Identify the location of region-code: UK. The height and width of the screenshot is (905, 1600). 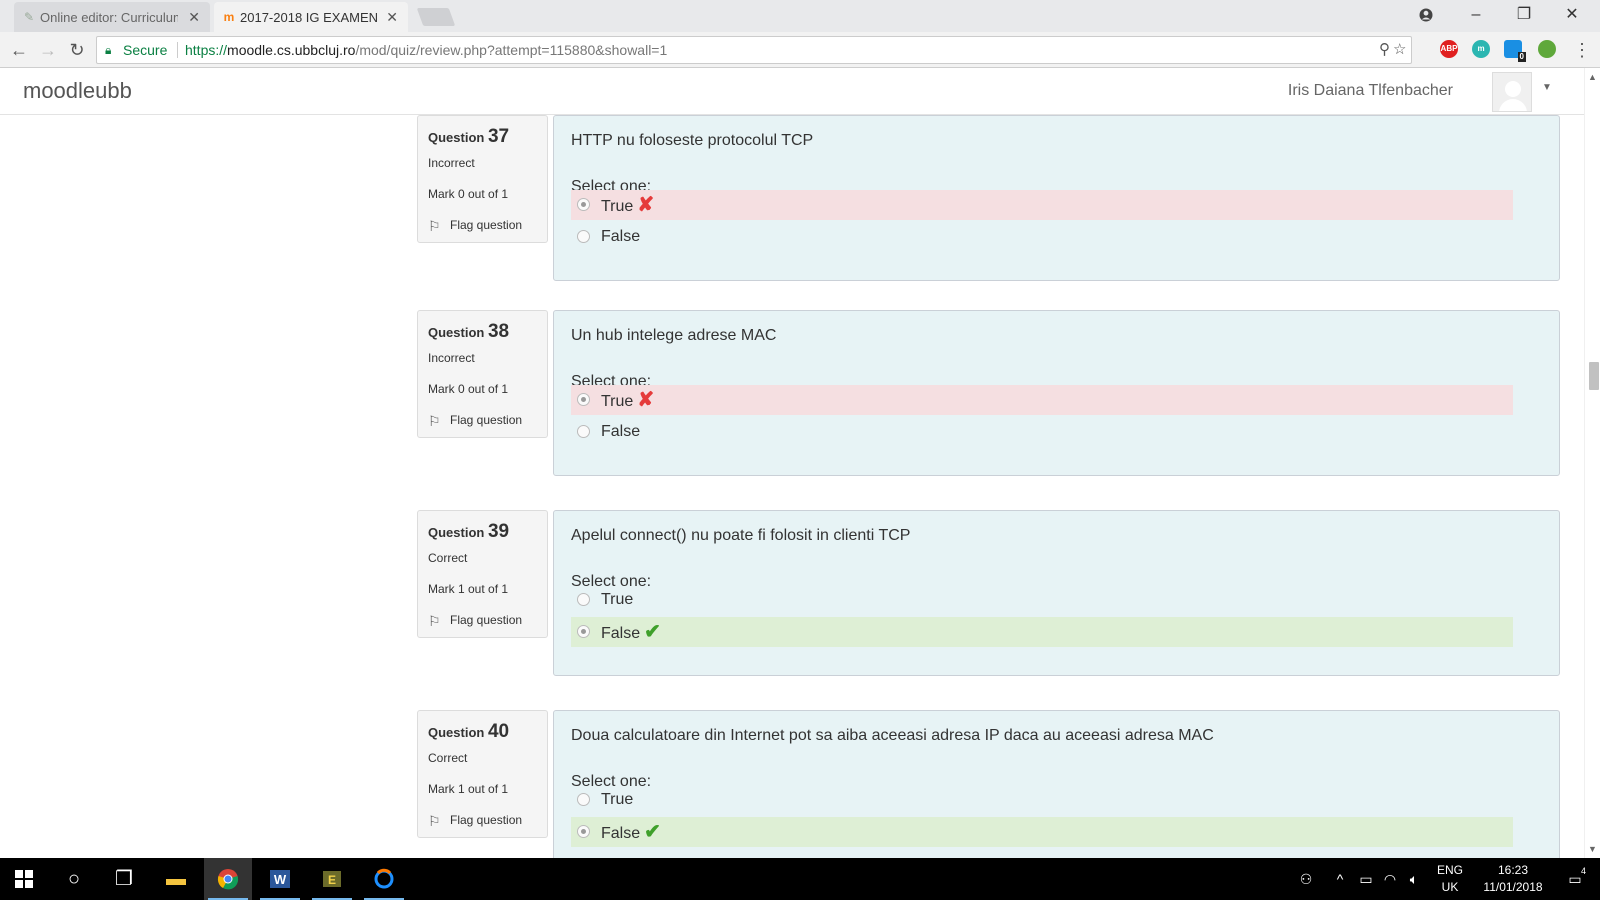
(1450, 887).